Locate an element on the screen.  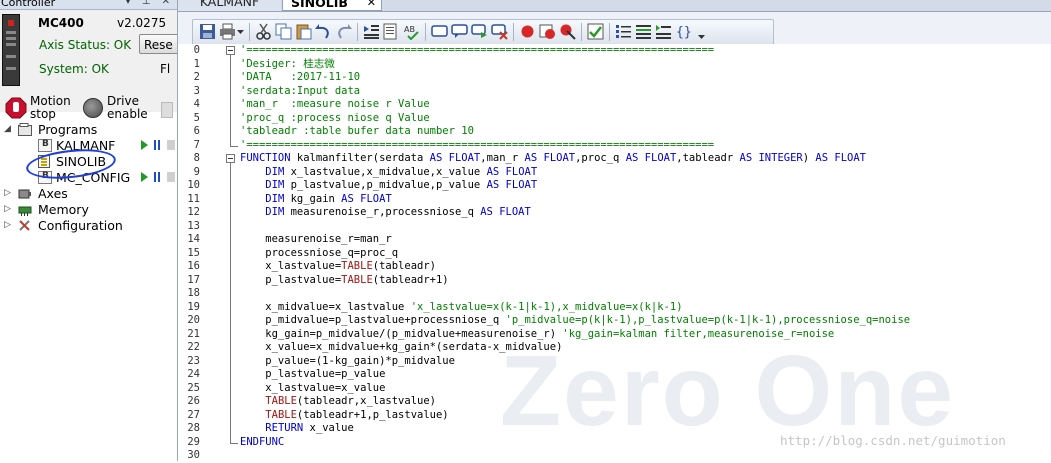
find-icon is located at coordinates (391, 31).